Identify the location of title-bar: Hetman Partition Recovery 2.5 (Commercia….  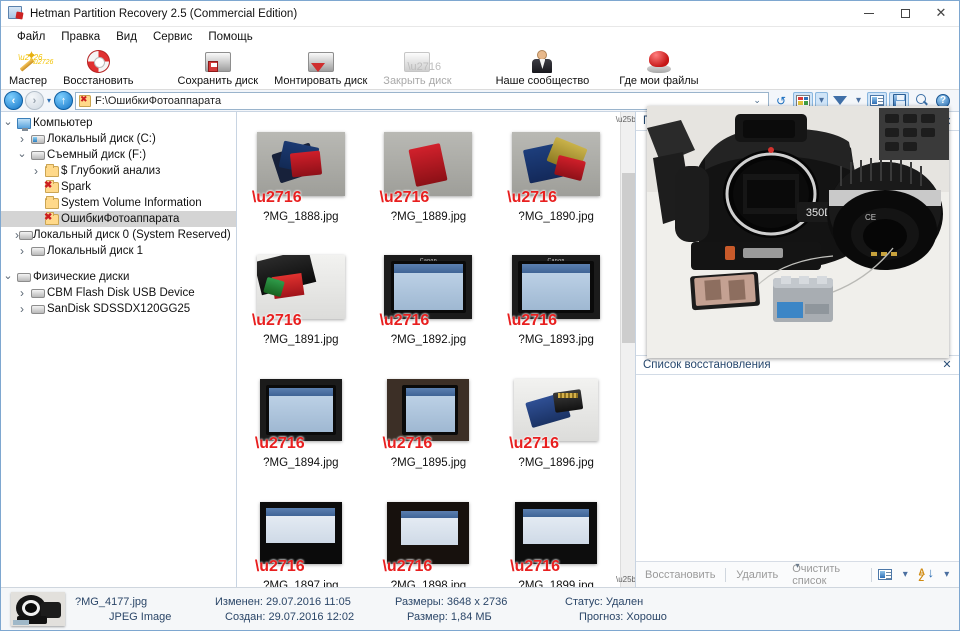
(480, 14).